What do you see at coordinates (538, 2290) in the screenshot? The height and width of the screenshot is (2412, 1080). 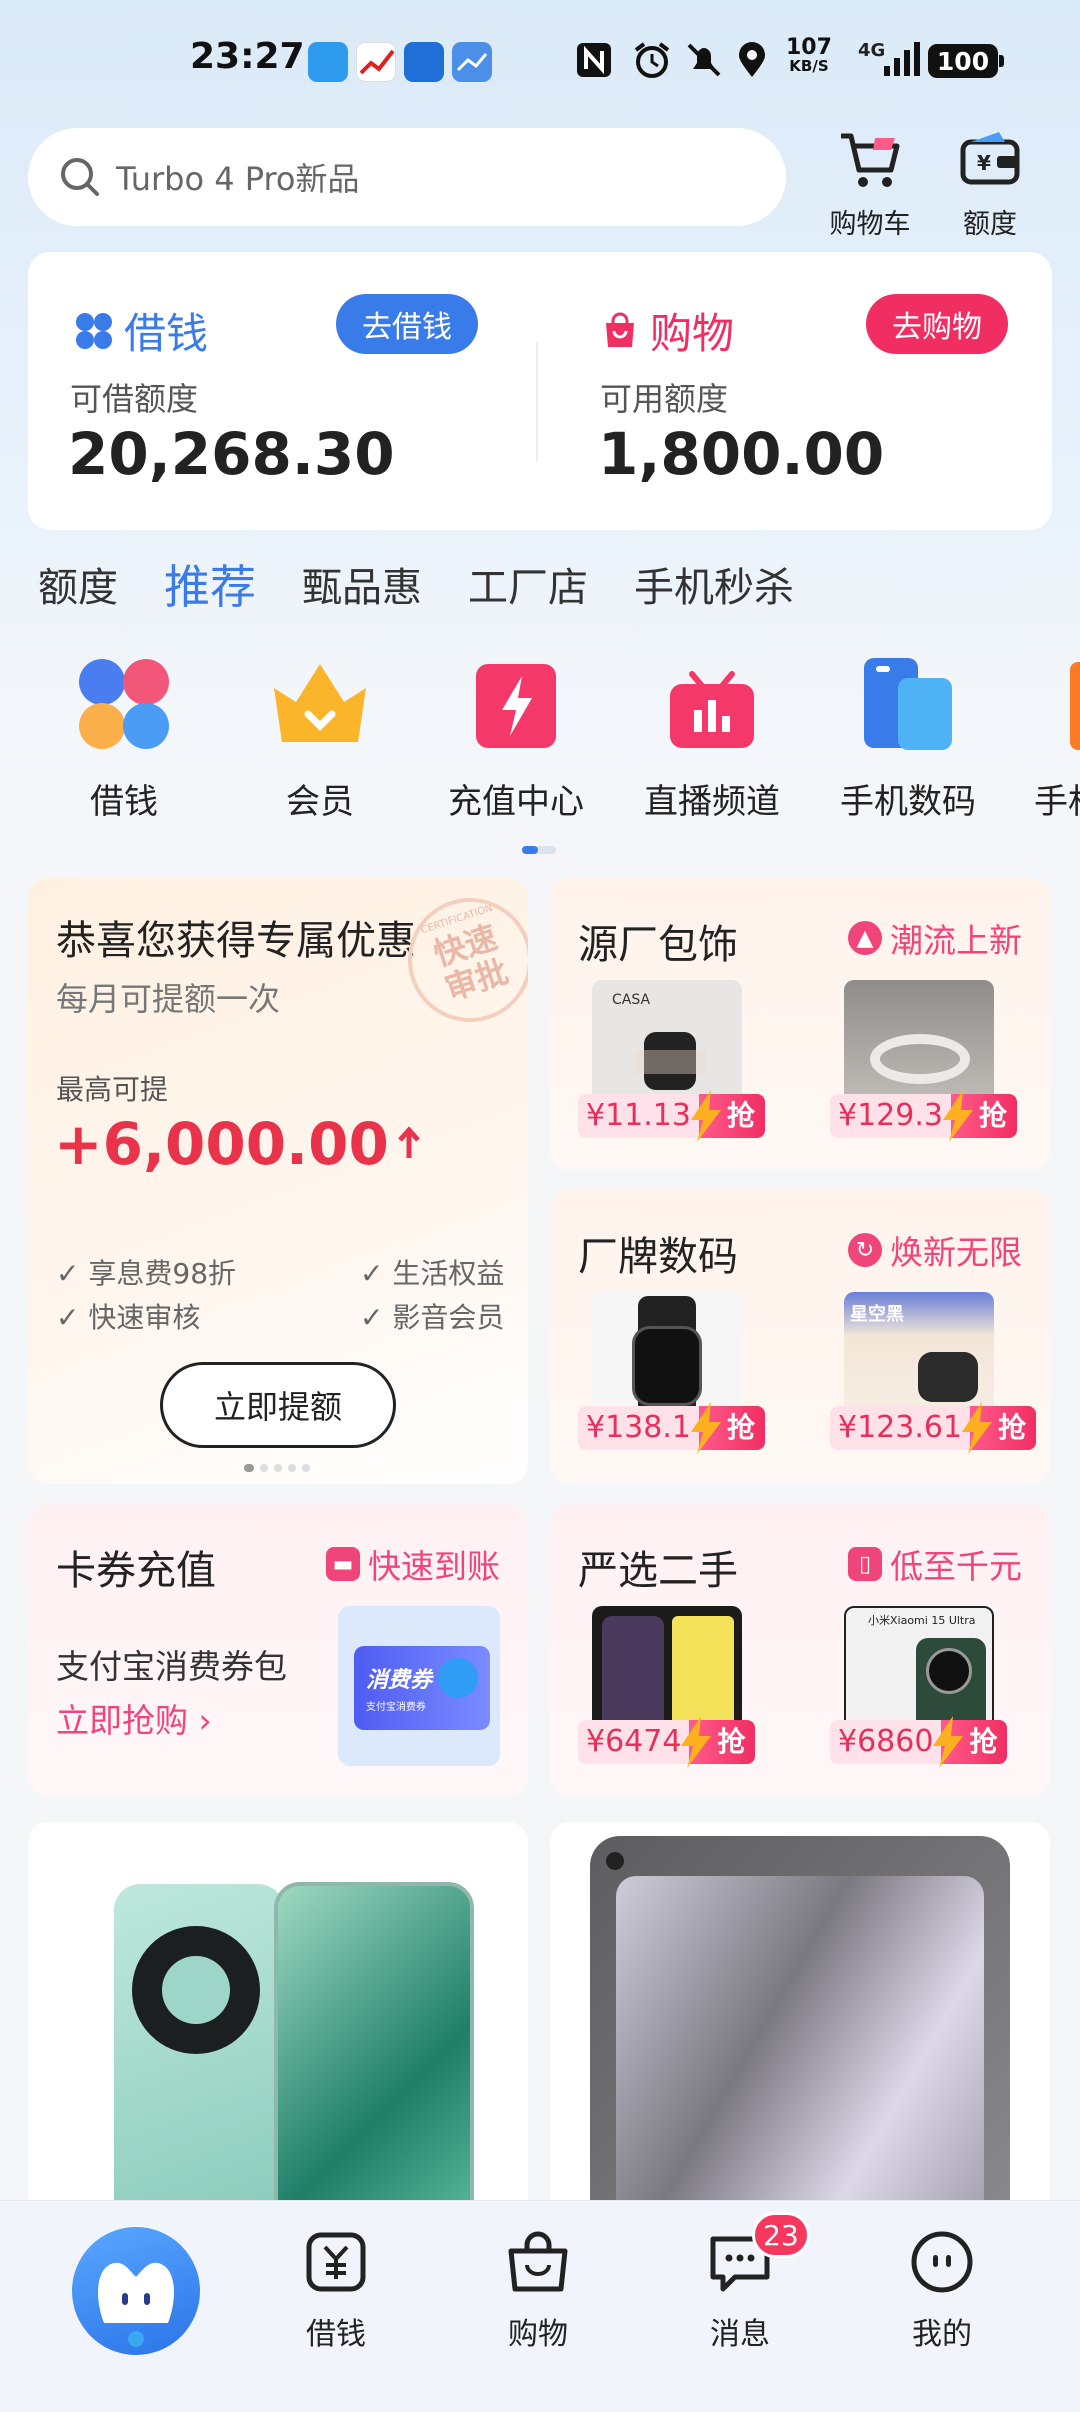 I see `nav-shop: 购物` at bounding box center [538, 2290].